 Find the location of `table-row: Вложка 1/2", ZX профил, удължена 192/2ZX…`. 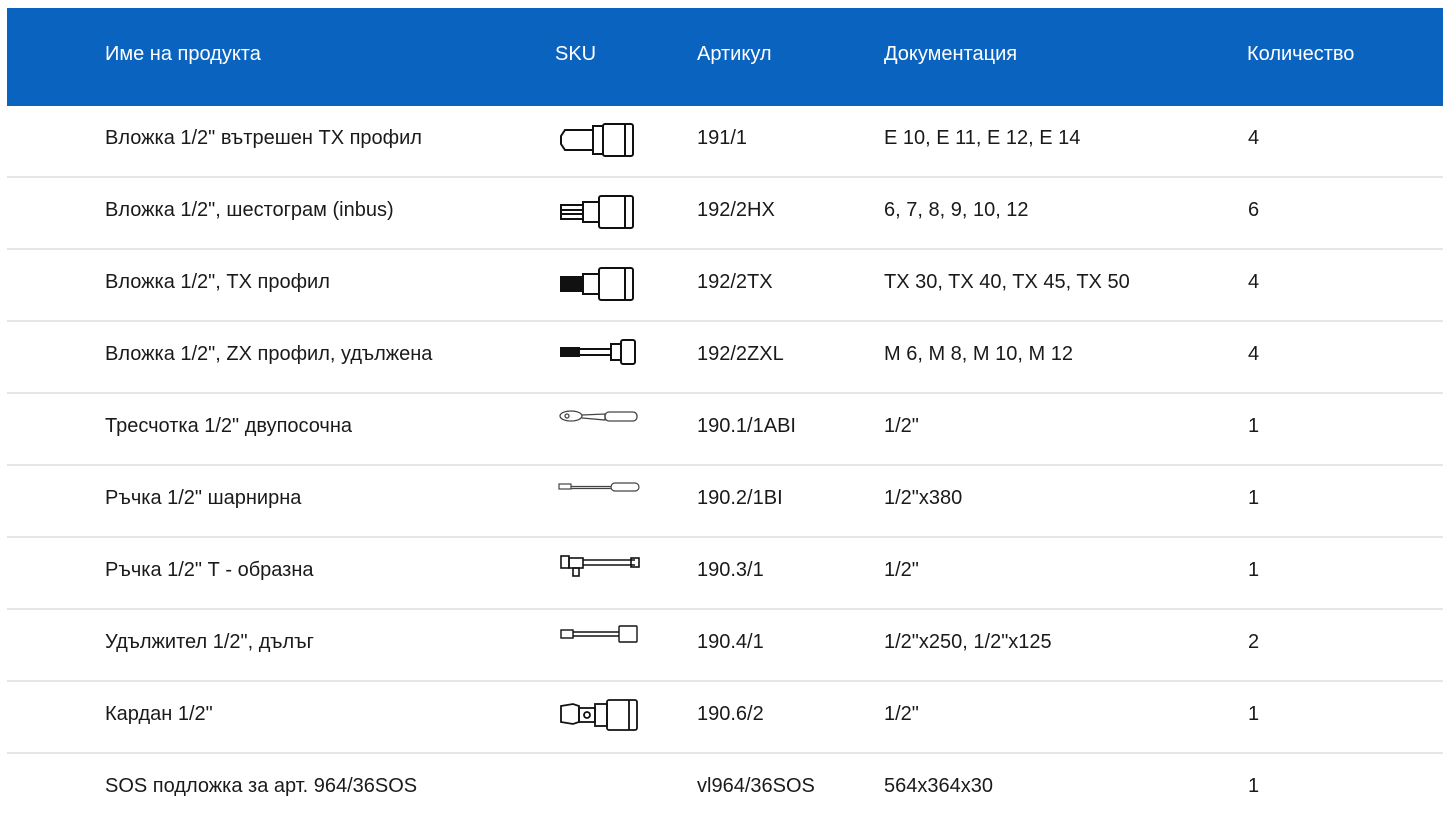

table-row: Вложка 1/2", ZX профил, удължена 192/2ZX… is located at coordinates (725, 358).